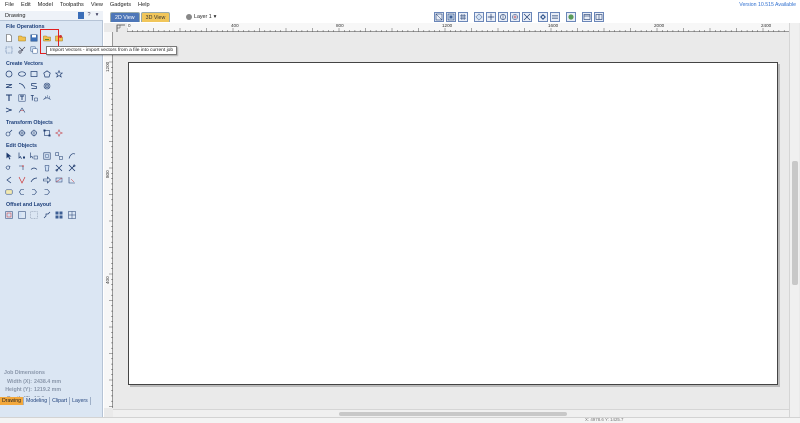 This screenshot has height=423, width=800. Describe the element at coordinates (447, 25) in the screenshot. I see `ruler-label-1200: 1200` at that location.